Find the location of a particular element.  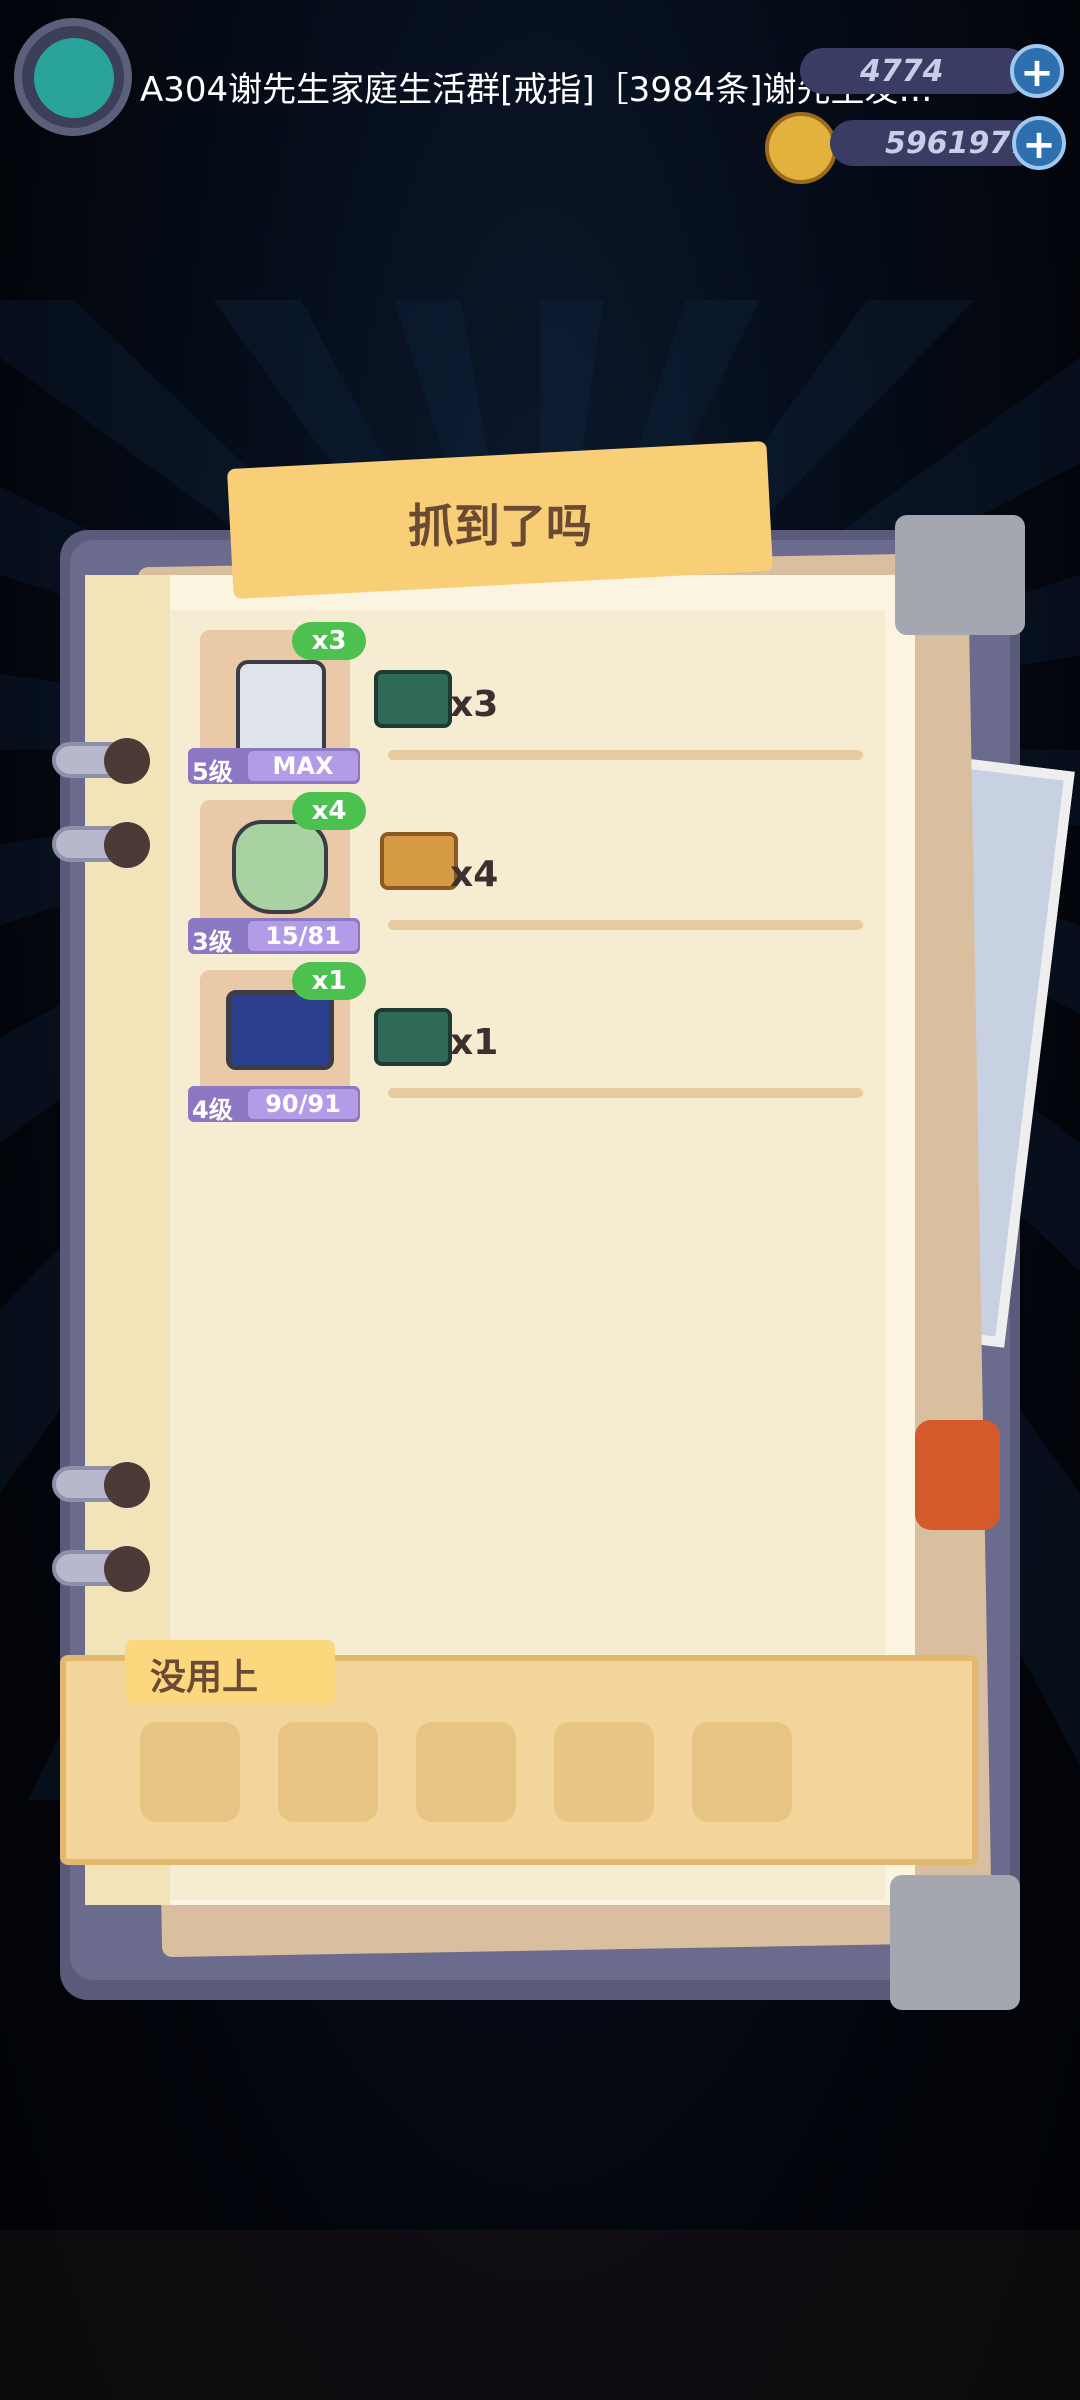

resource-1-value: 4774 is located at coordinates (902, 71).